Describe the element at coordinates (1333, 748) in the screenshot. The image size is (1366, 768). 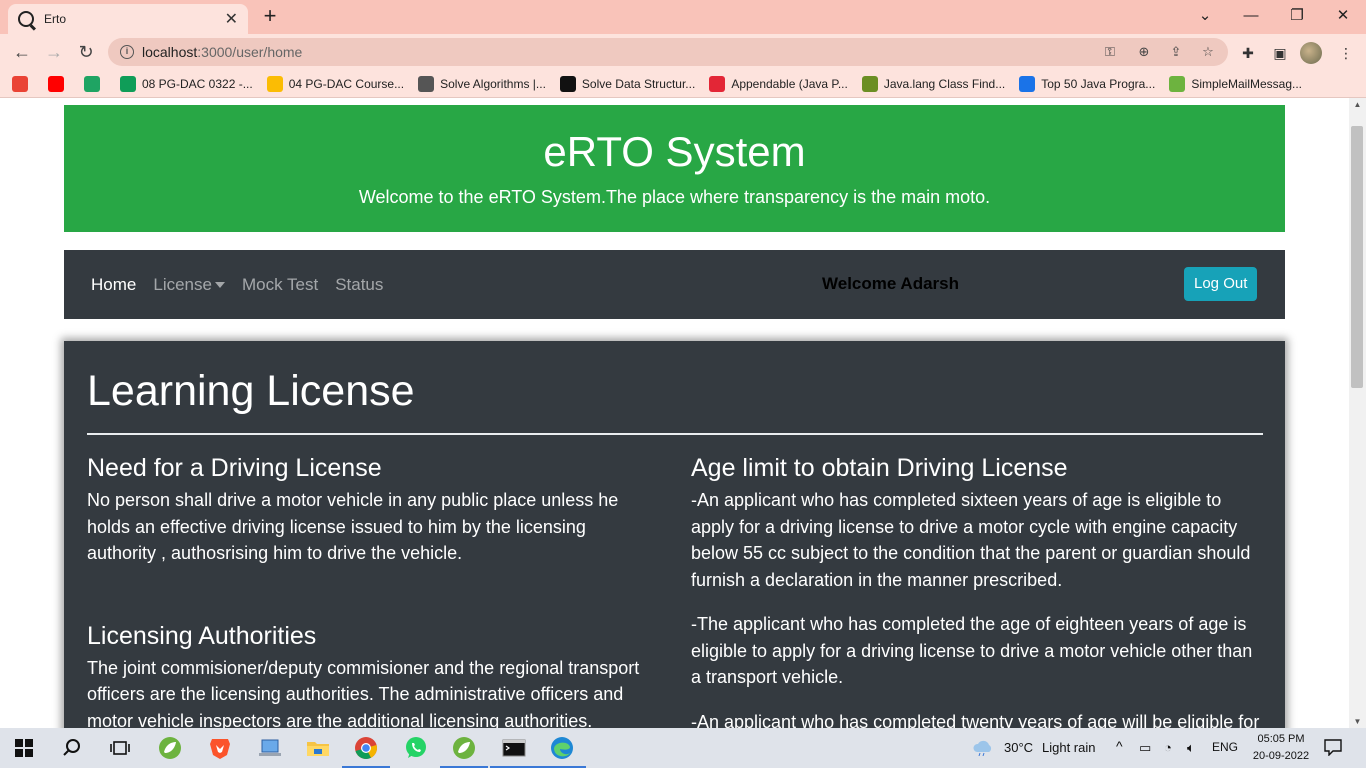
I see `notifications-icon` at that location.